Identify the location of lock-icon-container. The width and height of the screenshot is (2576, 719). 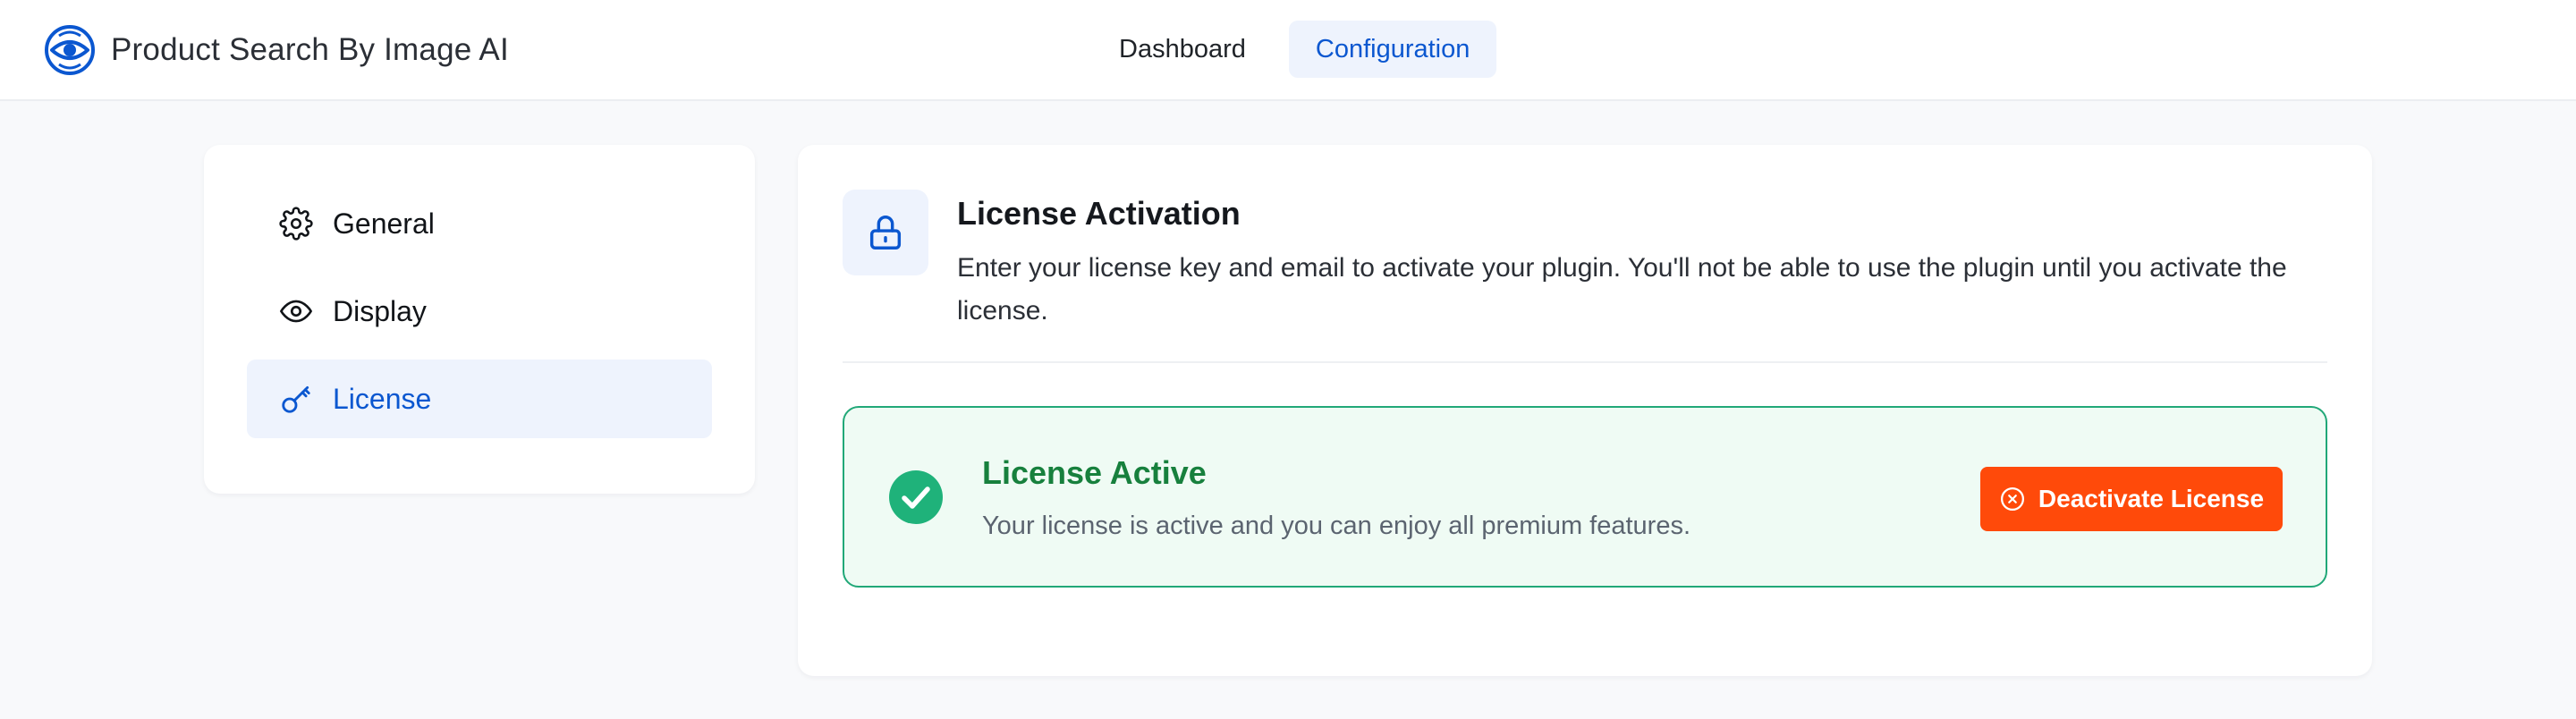
(885, 232).